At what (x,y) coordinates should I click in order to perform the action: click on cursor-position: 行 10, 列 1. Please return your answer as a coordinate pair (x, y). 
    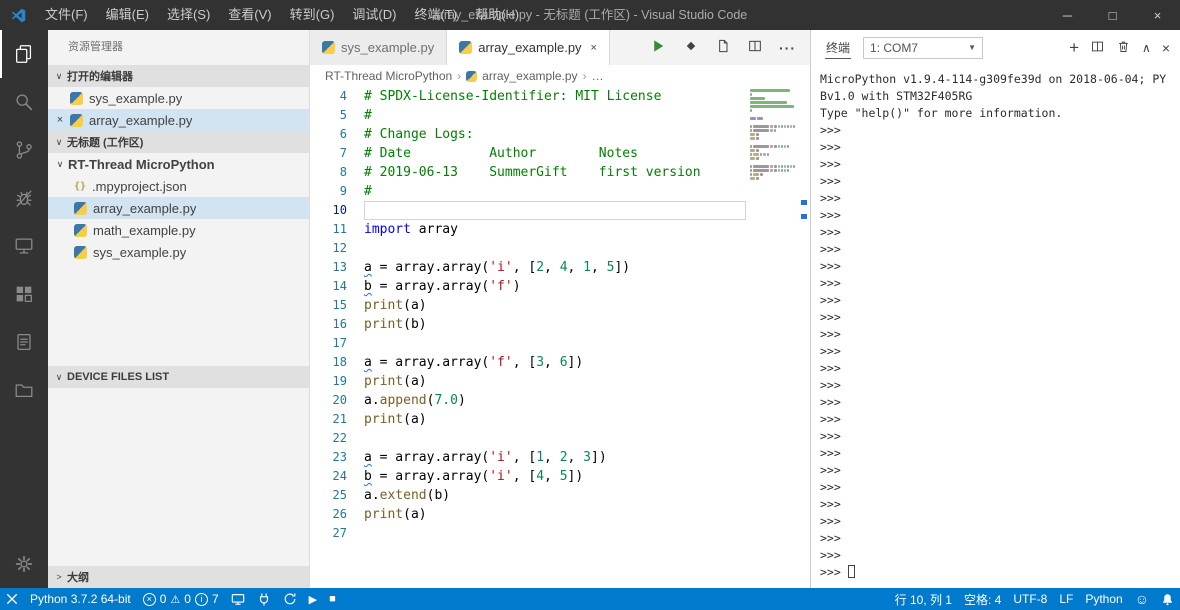
    Looking at the image, I should click on (923, 599).